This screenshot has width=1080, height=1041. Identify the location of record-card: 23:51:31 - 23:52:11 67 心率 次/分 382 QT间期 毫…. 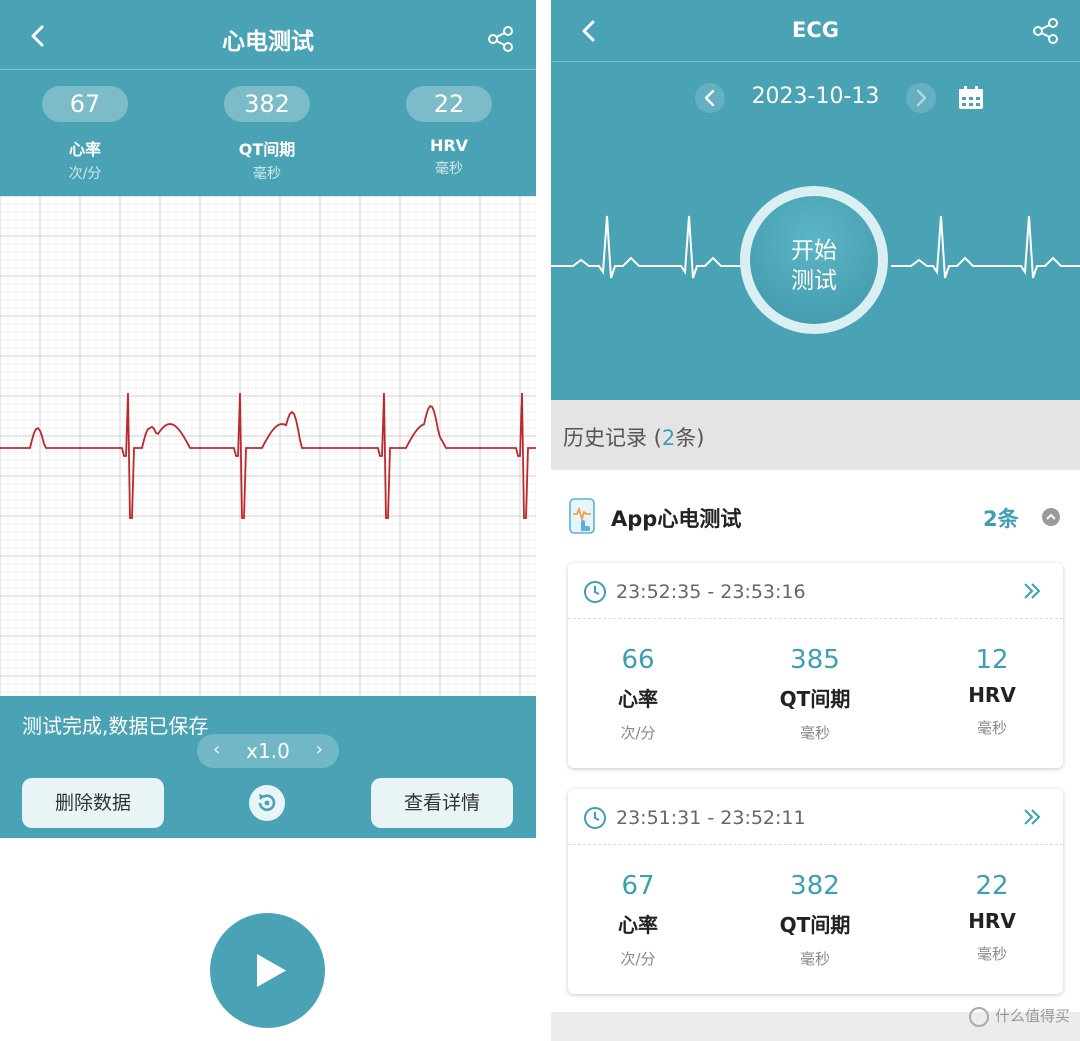
(815, 891).